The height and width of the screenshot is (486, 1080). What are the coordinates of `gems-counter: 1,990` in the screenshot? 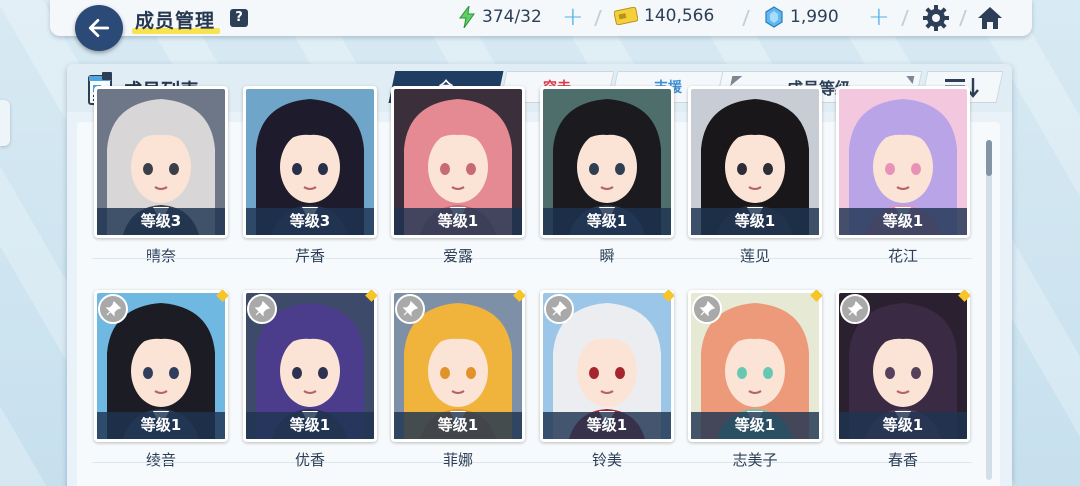 It's located at (801, 17).